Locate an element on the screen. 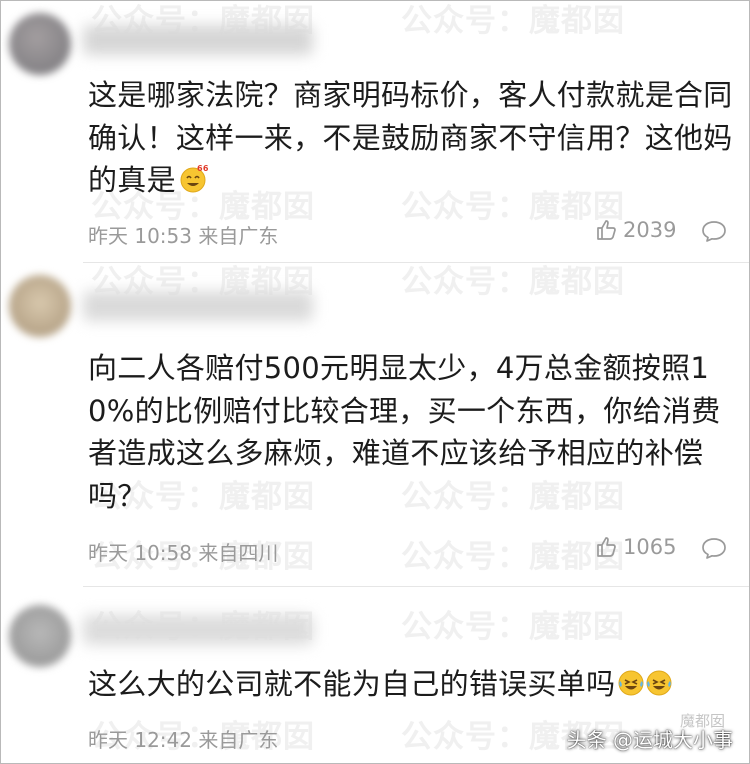 The image size is (750, 764). like-count: 2039 is located at coordinates (650, 230).